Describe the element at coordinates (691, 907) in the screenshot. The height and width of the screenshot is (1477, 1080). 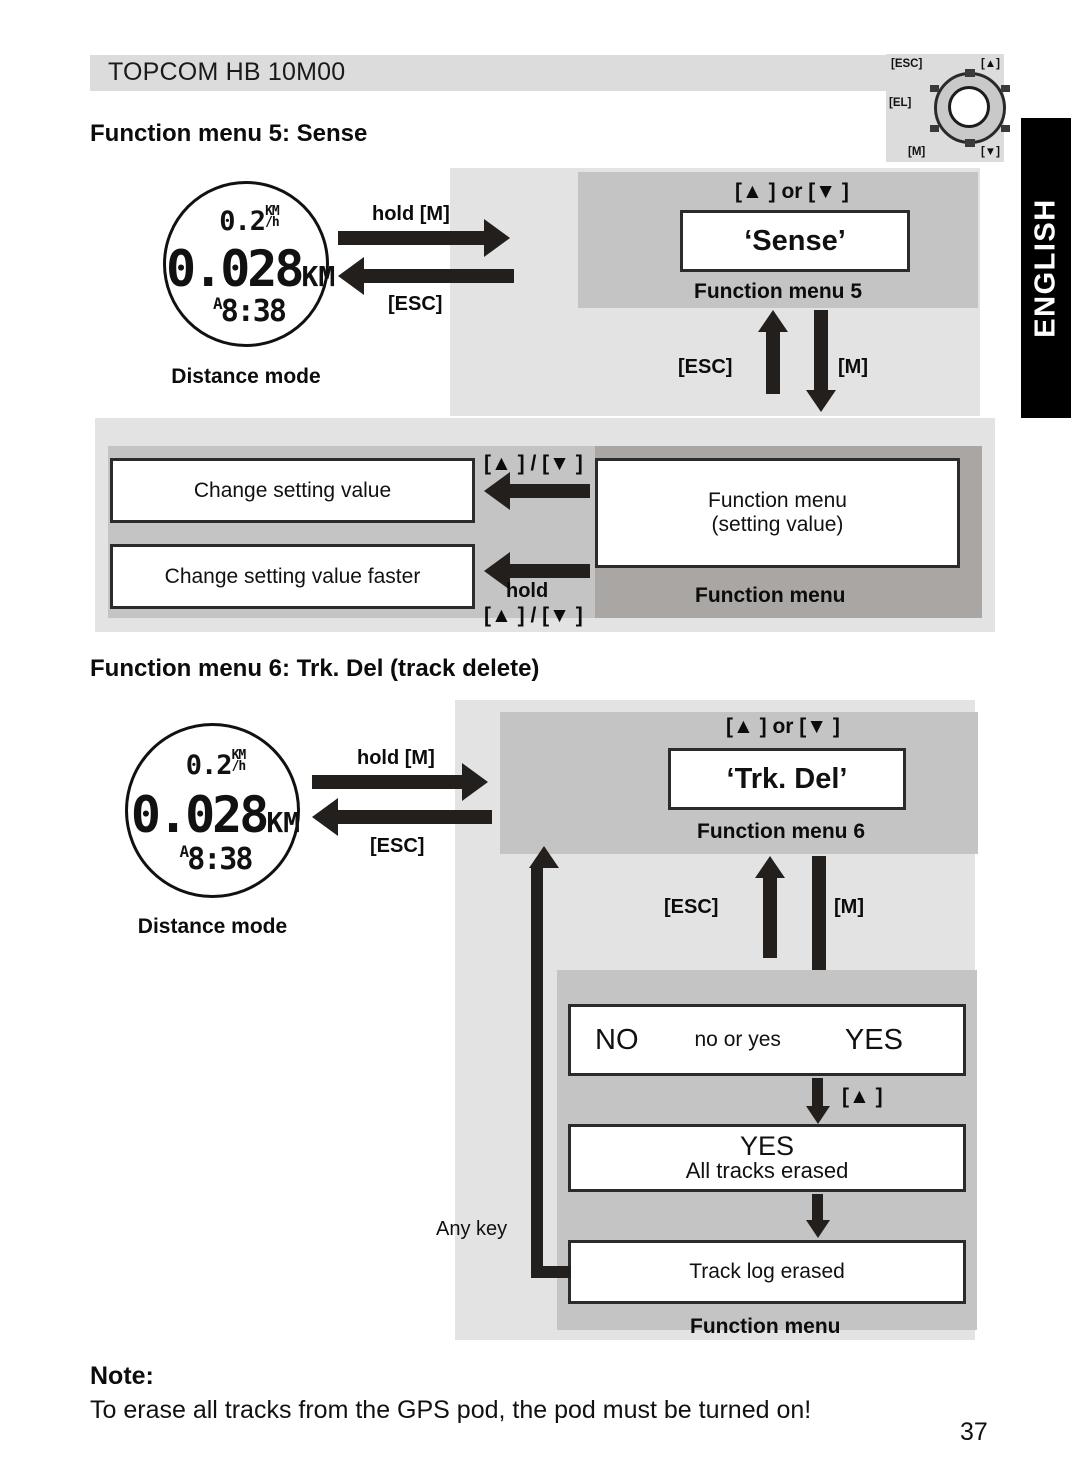
I see `trkdel-esc-label: [ESC]` at that location.